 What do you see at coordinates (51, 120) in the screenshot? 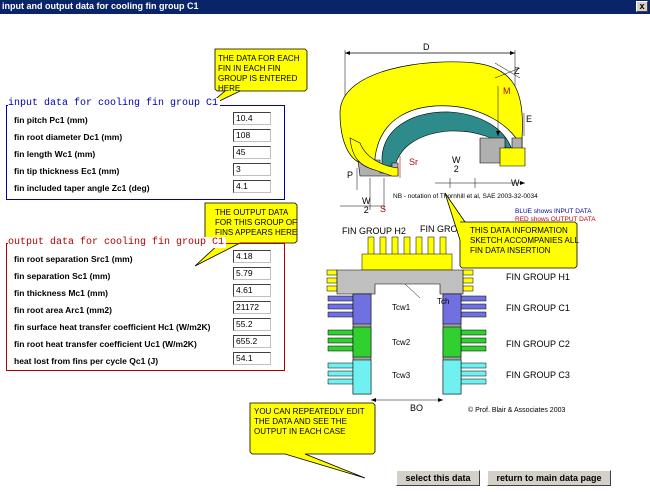
I see `input-label-pitch: fin pitch Pc1 (mm)` at bounding box center [51, 120].